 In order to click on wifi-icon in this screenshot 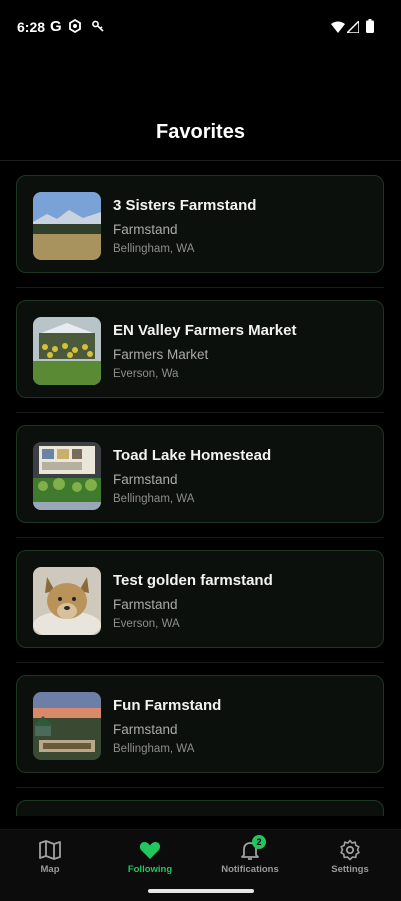, I will do `click(338, 29)`.